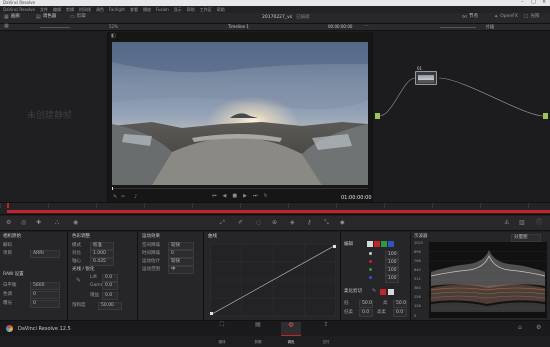  Describe the element at coordinates (181, 270) in the screenshot. I see `motion-range-field: 中` at that location.